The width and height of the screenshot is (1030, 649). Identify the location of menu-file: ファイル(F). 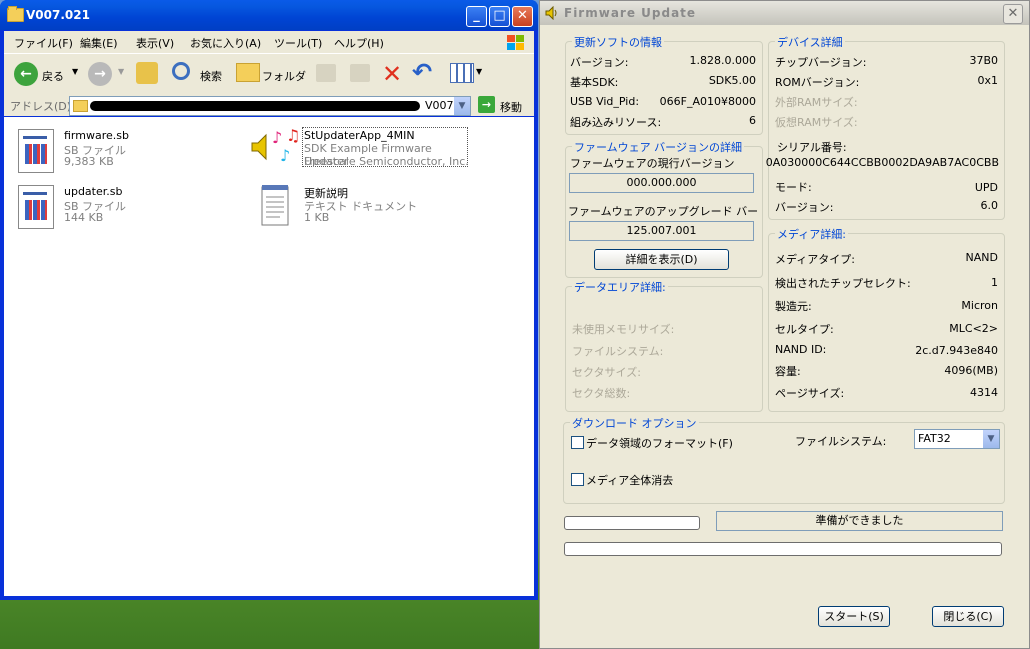
(43, 43).